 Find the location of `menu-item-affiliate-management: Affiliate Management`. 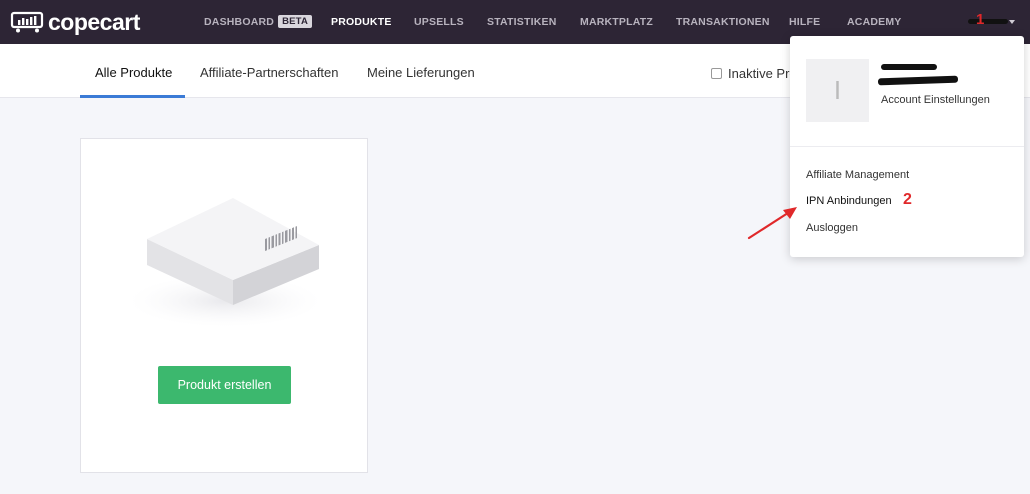

menu-item-affiliate-management: Affiliate Management is located at coordinates (857, 175).